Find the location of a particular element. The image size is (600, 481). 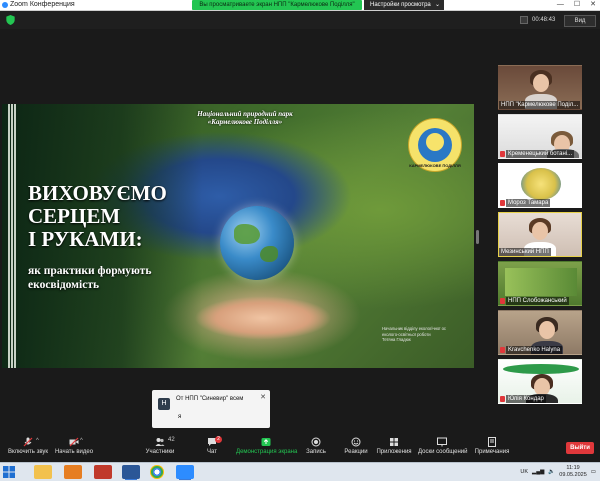

maximize-icon: ☐ is located at coordinates (577, 5).